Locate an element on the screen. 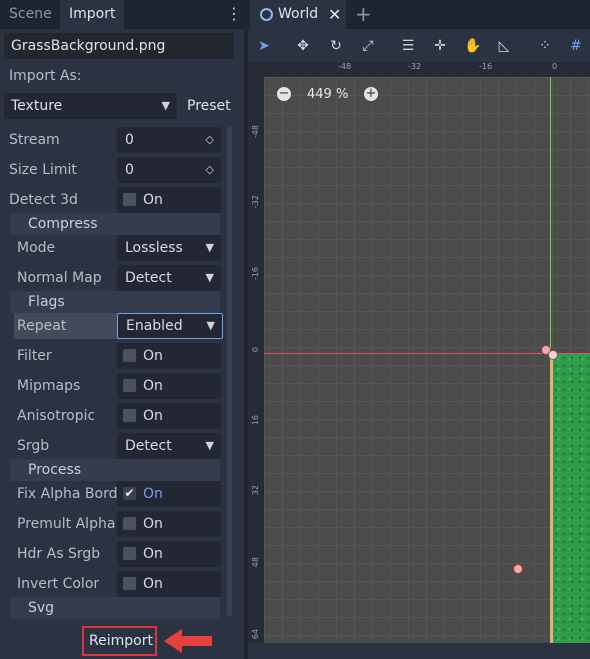  origin-handle is located at coordinates (553, 355).